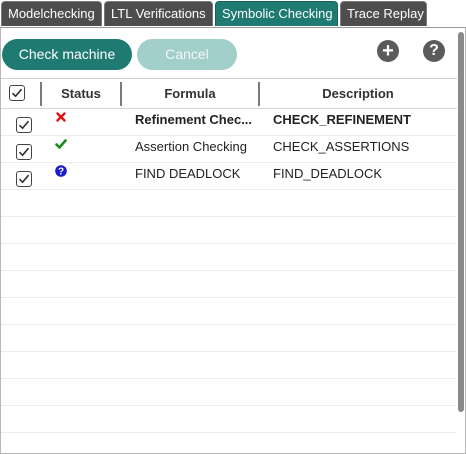 This screenshot has height=454, width=466. I want to click on description-cell: CHECK_REFINEMENT, so click(342, 119).